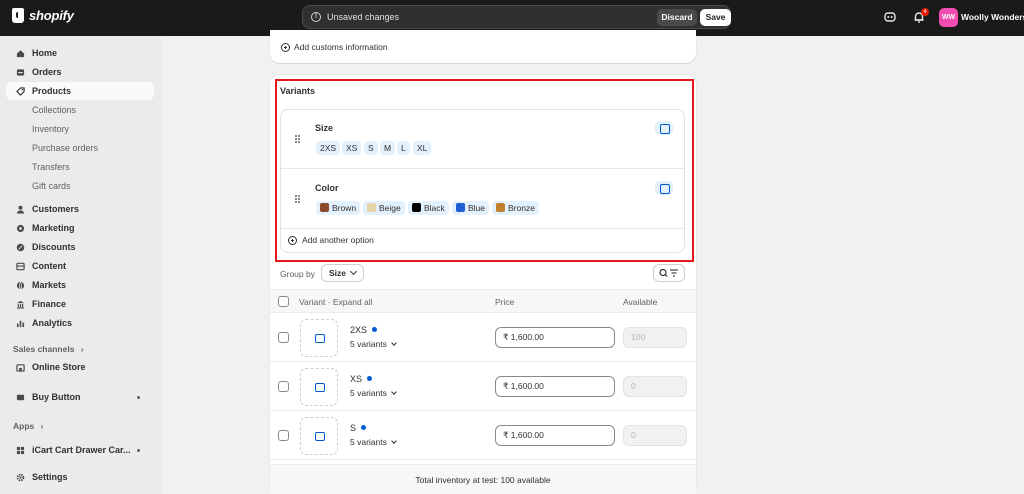 The image size is (1024, 494). What do you see at coordinates (20, 209) in the screenshot?
I see `person-icon` at bounding box center [20, 209].